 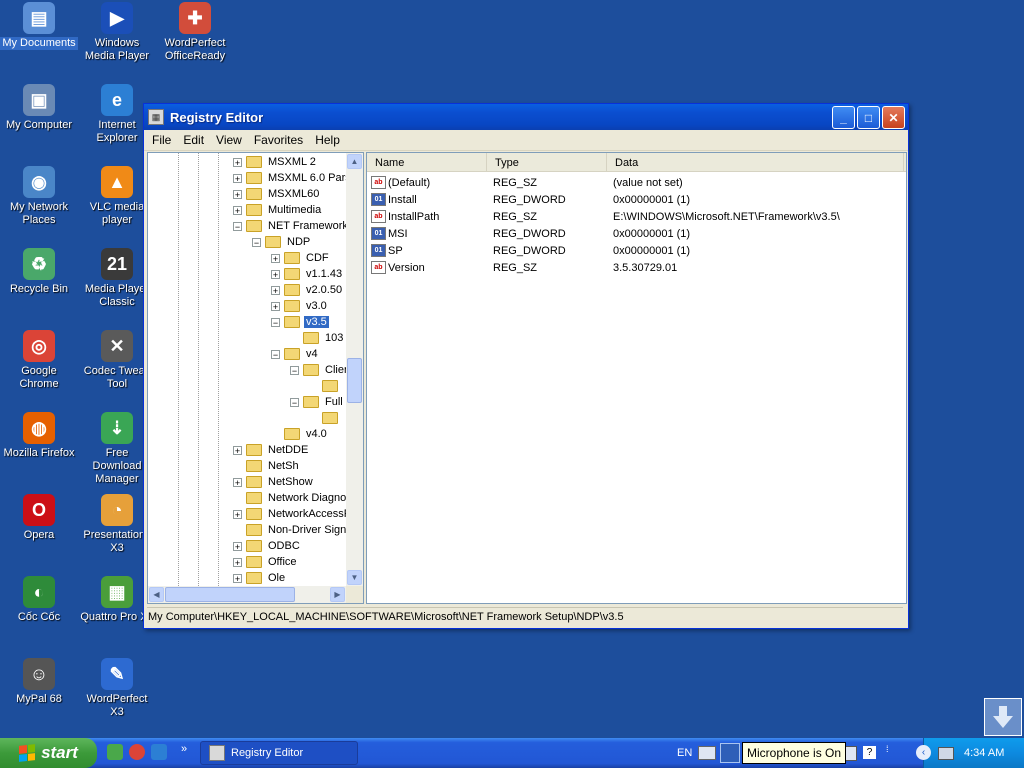 What do you see at coordinates (923, 752) in the screenshot?
I see `tray-expand-icon: ‹` at bounding box center [923, 752].